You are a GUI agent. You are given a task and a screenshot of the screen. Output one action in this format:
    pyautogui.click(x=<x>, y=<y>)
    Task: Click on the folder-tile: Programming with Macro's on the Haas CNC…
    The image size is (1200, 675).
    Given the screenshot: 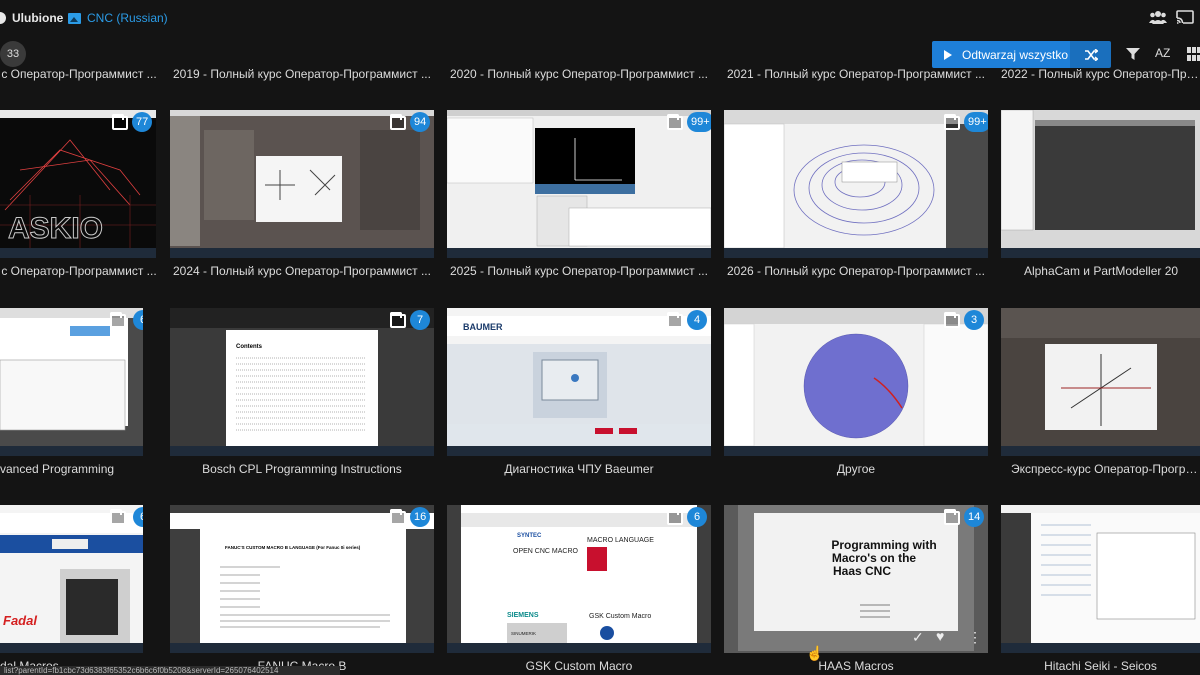 What is the action you would take?
    pyautogui.click(x=856, y=579)
    